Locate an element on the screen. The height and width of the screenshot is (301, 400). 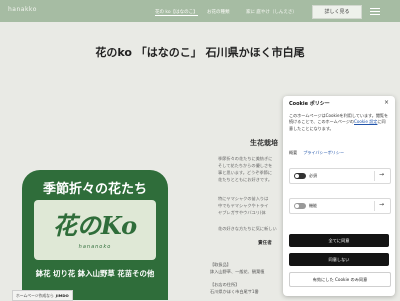
sign-heading: 季節折々の花たち is located at coordinates (94, 189).